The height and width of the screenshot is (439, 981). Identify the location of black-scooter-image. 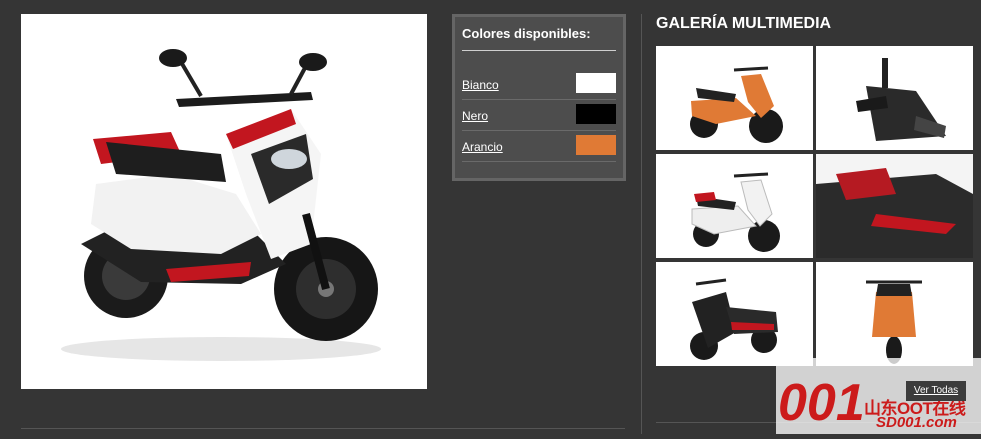
(734, 319).